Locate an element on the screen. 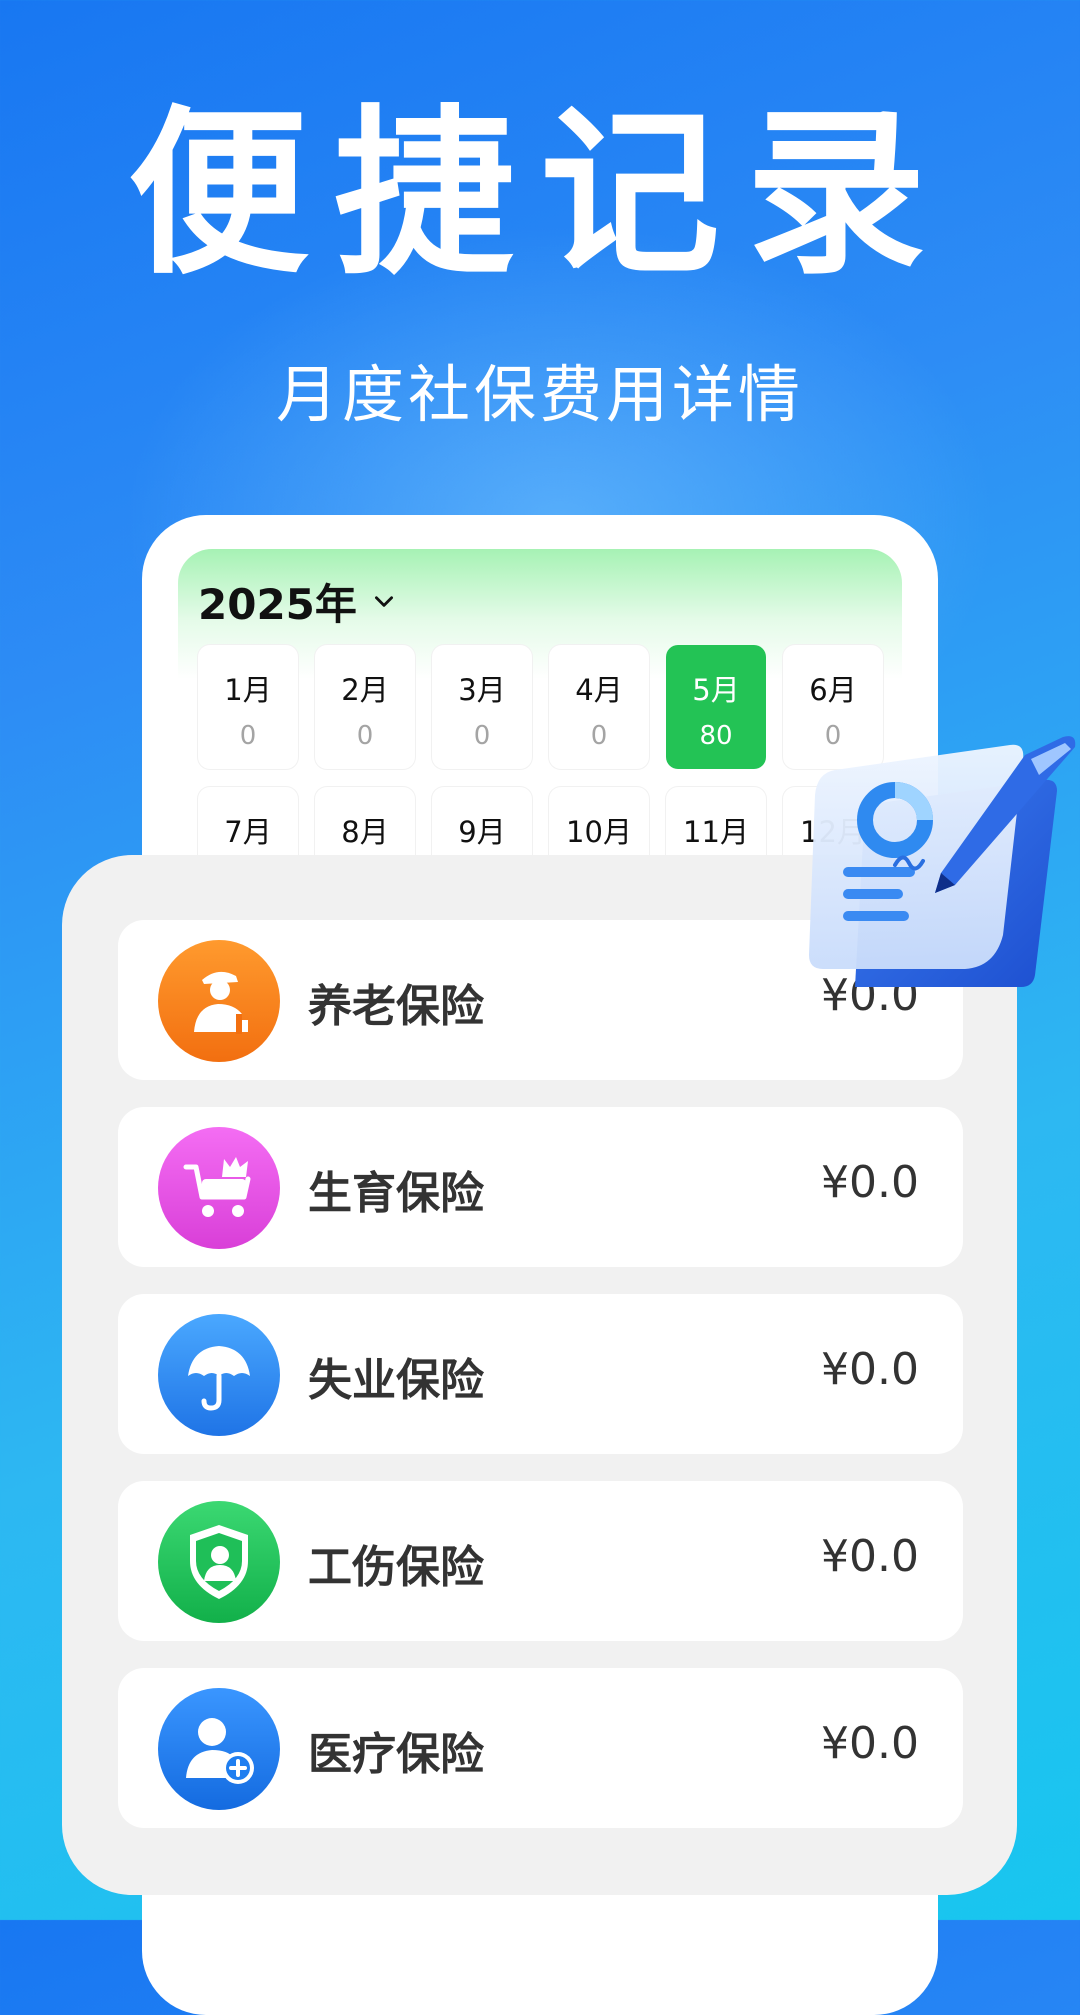 The height and width of the screenshot is (2015, 1080). month-cell-5-selected: 5月 80 is located at coordinates (716, 707).